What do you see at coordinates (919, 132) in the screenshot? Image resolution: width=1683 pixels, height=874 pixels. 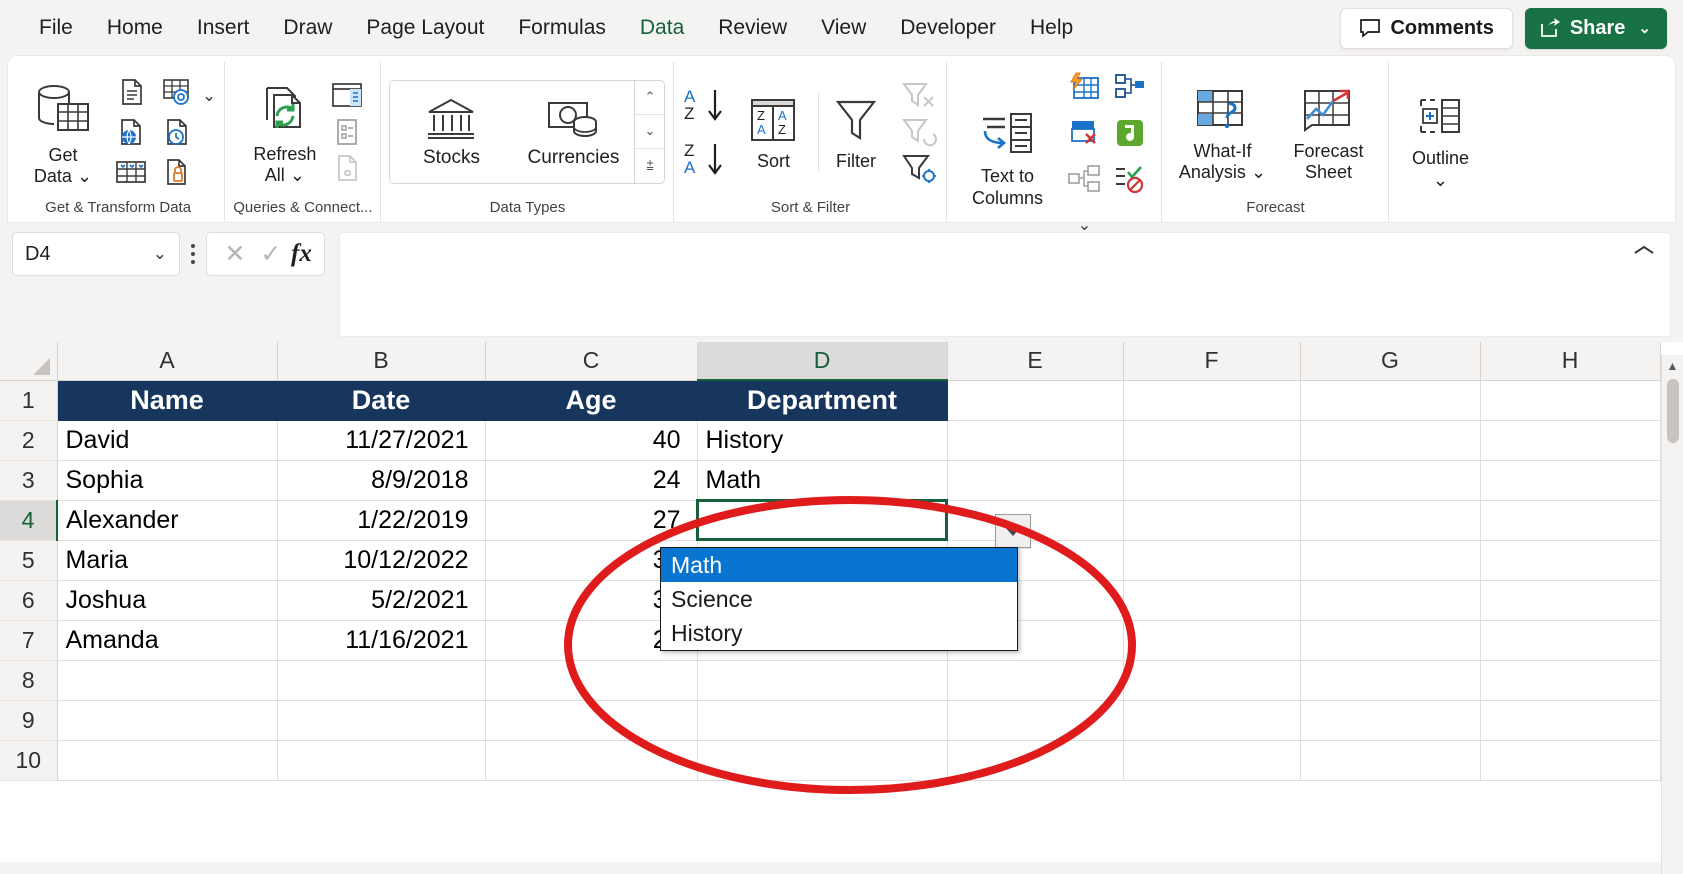 I see `reapply-filter-icon` at bounding box center [919, 132].